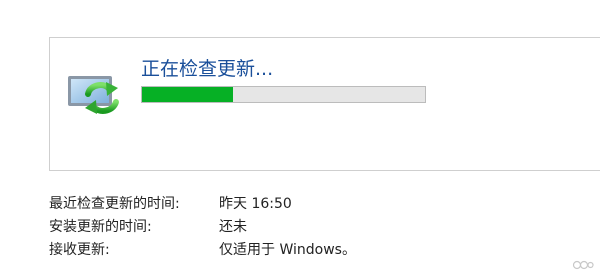  What do you see at coordinates (114, 204) in the screenshot?
I see `info-label-last-checked: 最近检查更新的时间:` at bounding box center [114, 204].